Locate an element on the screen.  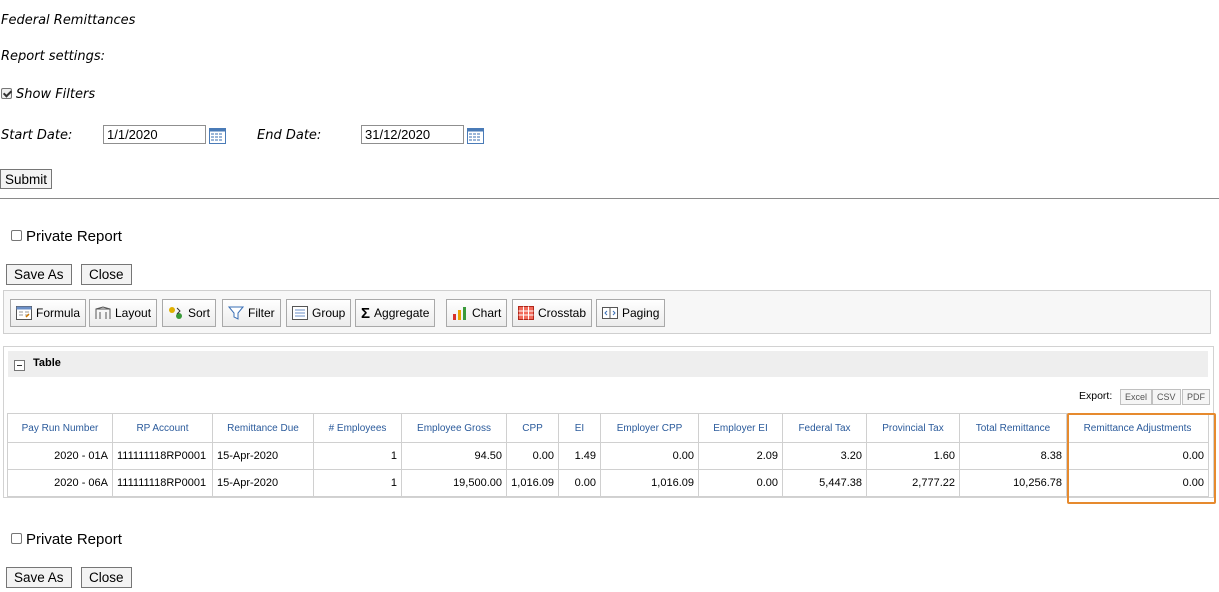
group-icon is located at coordinates (300, 313).